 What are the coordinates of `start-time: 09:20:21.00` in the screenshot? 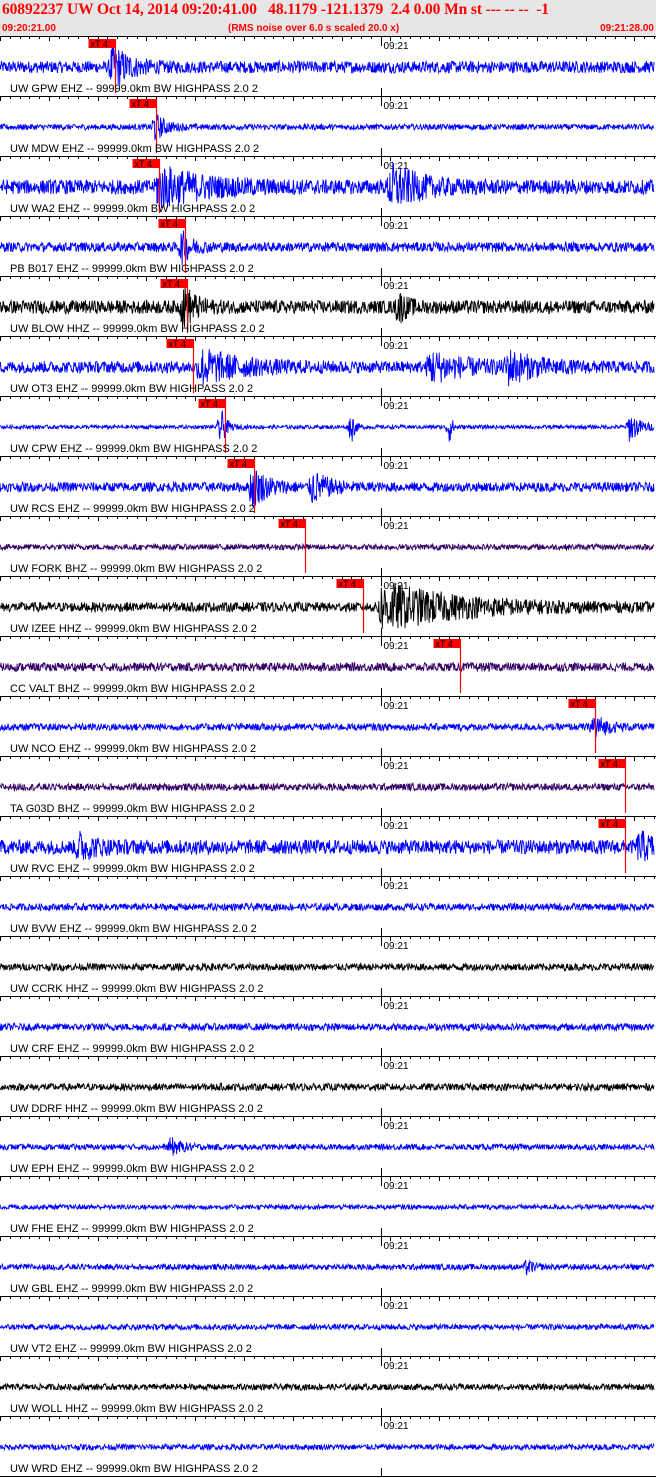 It's located at (29, 28).